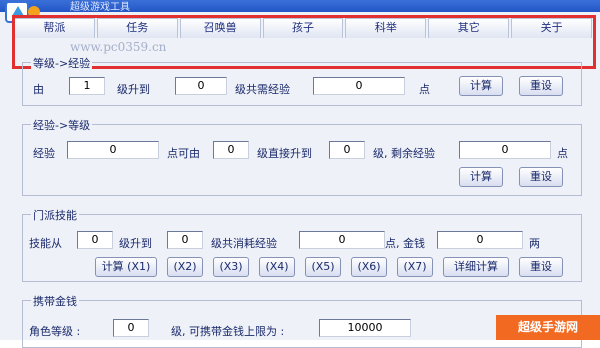 The image size is (600, 348). What do you see at coordinates (300, 6) in the screenshot?
I see `title-bar: 超级游戏工具` at bounding box center [300, 6].